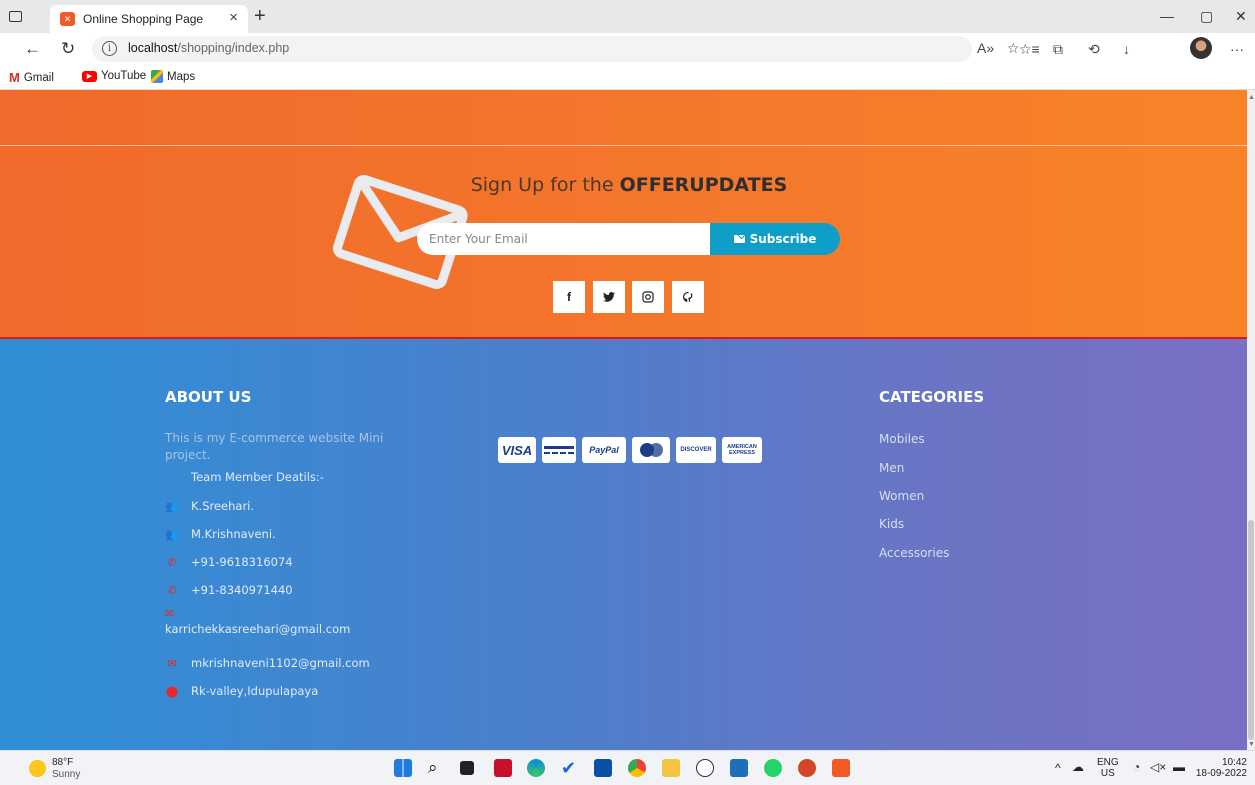  What do you see at coordinates (985, 48) in the screenshot?
I see `read-aloud-icon: A»` at bounding box center [985, 48].